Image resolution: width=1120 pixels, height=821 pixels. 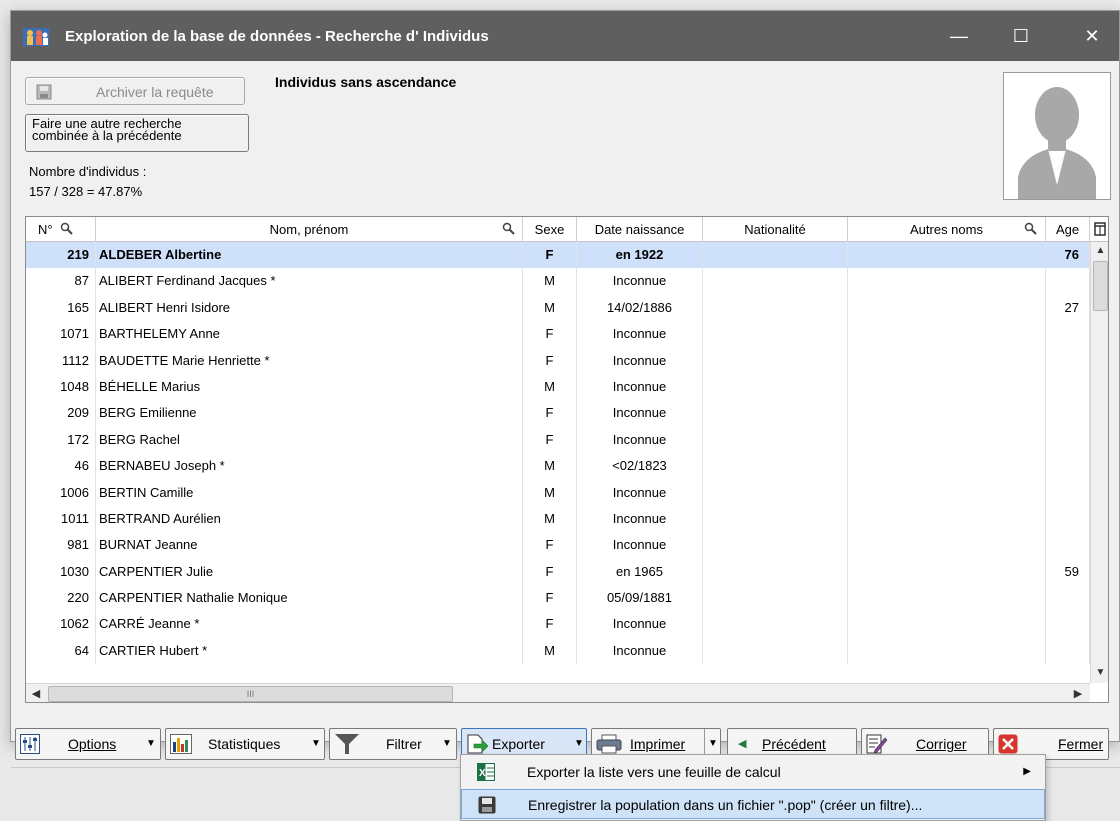 I want to click on cell-birth-date: en 1922, so click(x=640, y=255).